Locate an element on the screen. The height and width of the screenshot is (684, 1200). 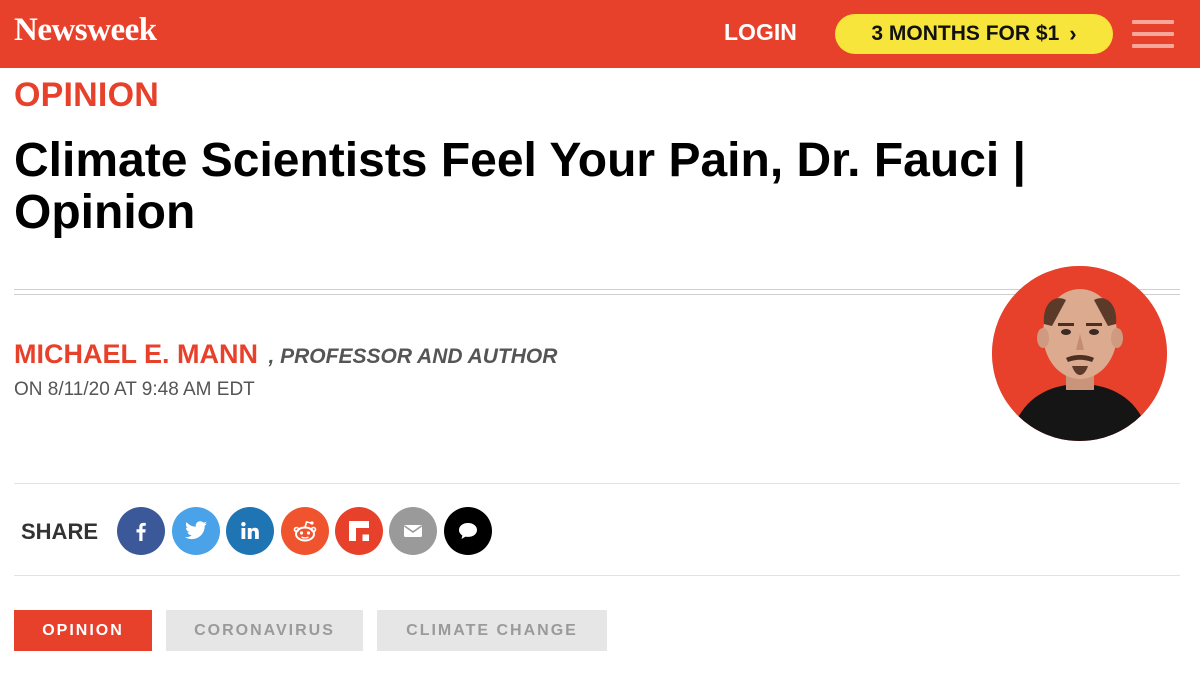
headline-divider is located at coordinates (597, 292).